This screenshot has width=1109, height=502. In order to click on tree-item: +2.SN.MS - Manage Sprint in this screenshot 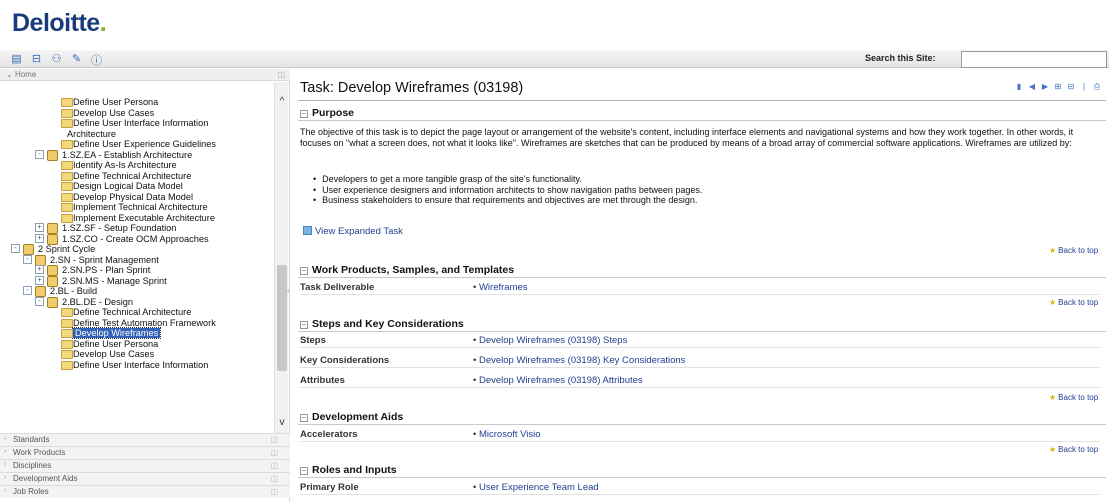, I will do `click(101, 281)`.